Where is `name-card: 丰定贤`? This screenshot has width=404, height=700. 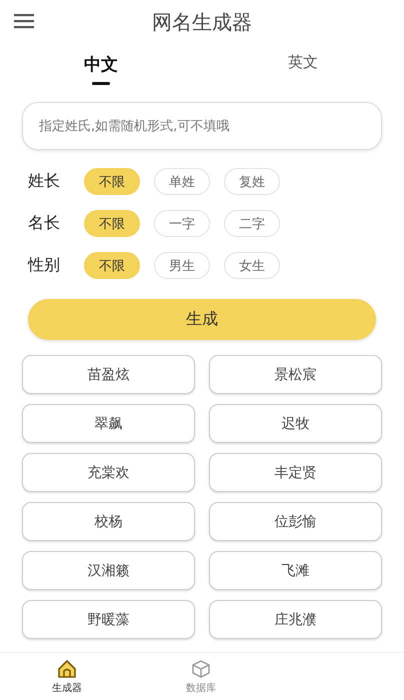 name-card: 丰定贤 is located at coordinates (295, 472).